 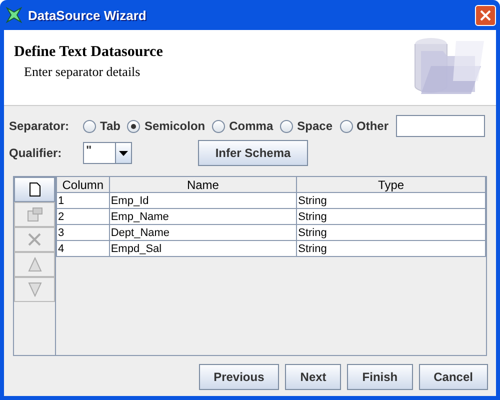 What do you see at coordinates (391, 184) in the screenshot?
I see `column-header: Type` at bounding box center [391, 184].